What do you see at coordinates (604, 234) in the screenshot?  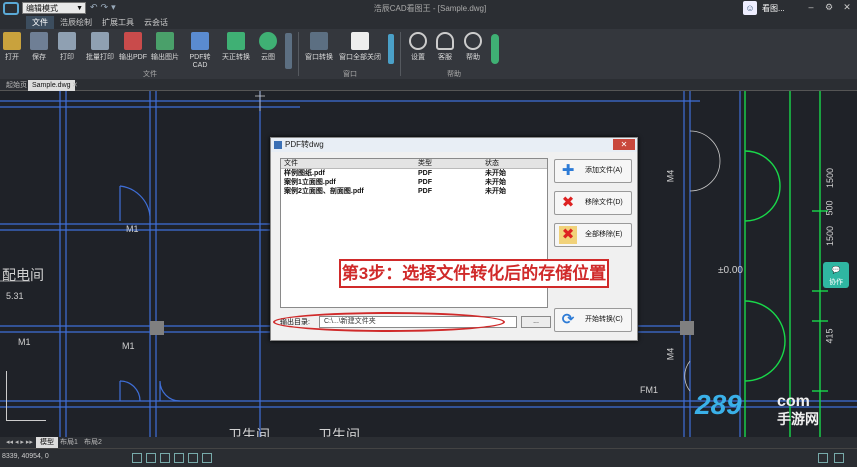 I see `remove-all-label: 全部移除(E)` at bounding box center [604, 234].